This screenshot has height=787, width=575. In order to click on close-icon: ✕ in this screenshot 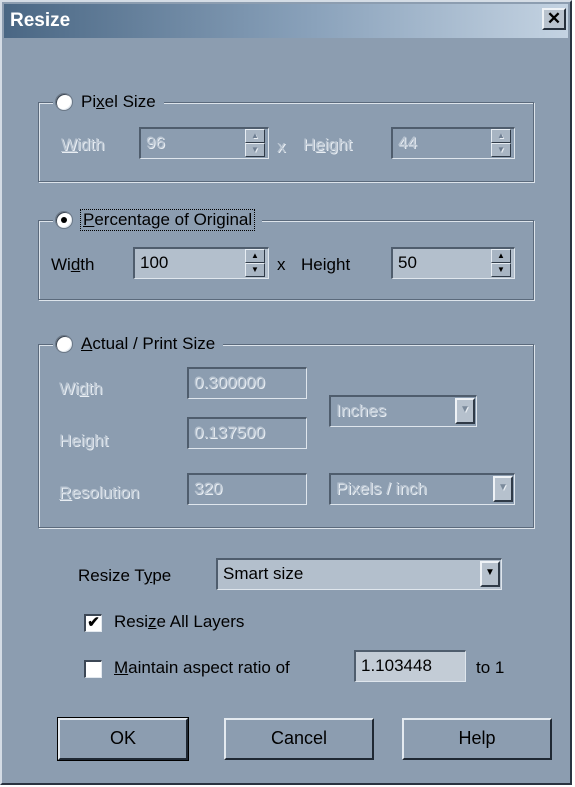, I will do `click(554, 18)`.